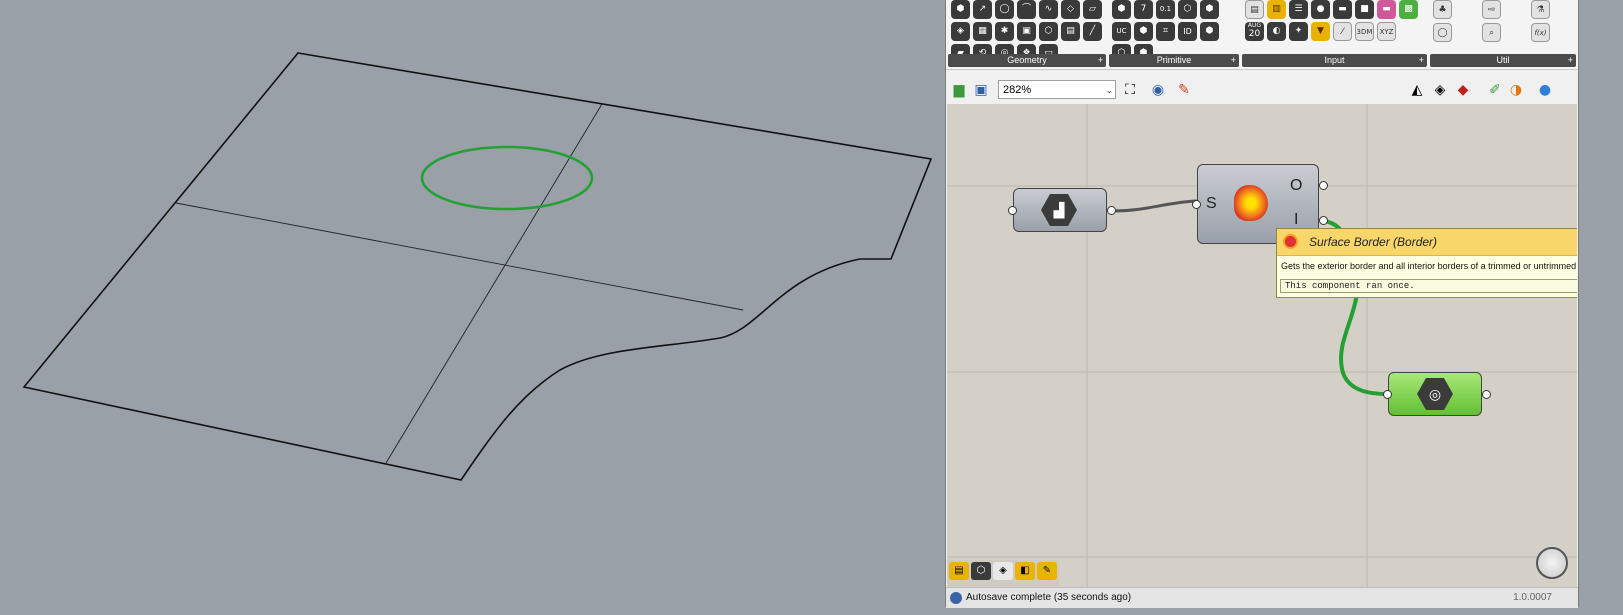 The height and width of the screenshot is (615, 1623). What do you see at coordinates (1342, 31) in the screenshot?
I see `graph-mapper-icon: ⁄` at bounding box center [1342, 31].